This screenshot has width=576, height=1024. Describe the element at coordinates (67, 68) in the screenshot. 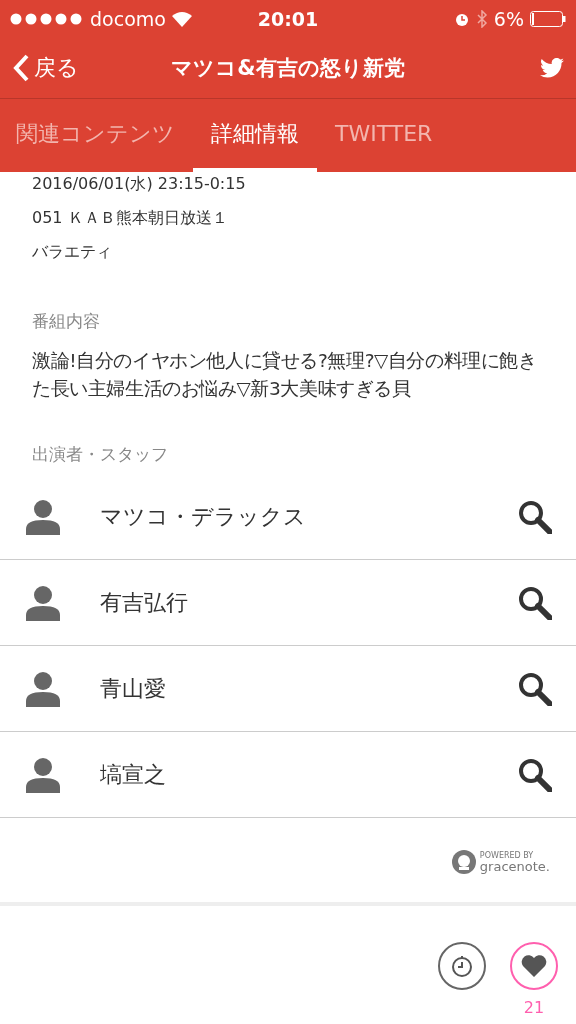

I see `back-button: 戻る` at that location.